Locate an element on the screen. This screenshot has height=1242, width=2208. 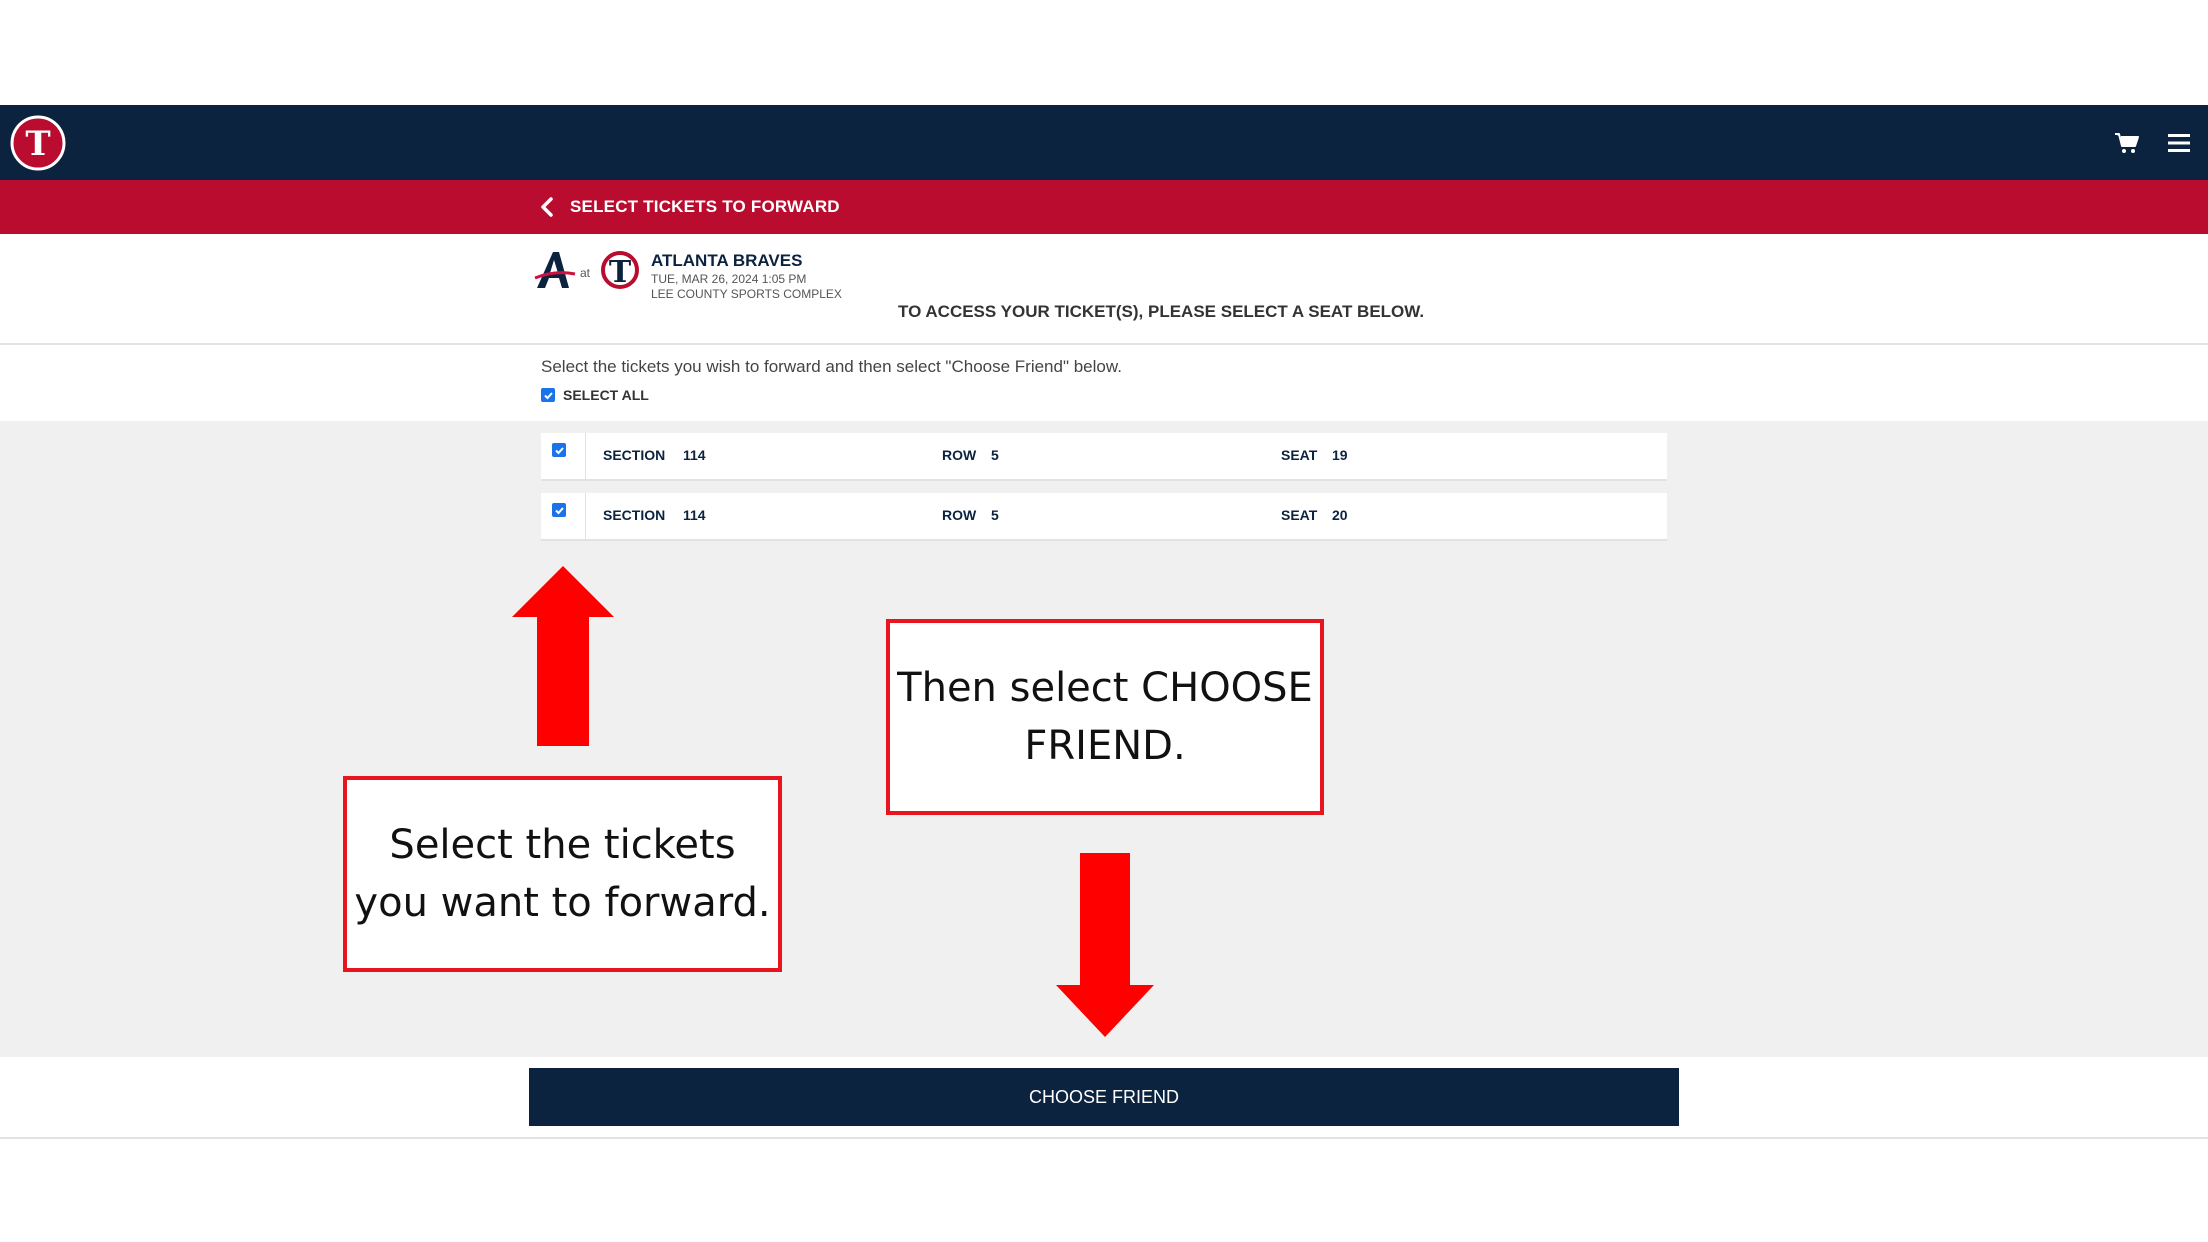
select-all-label: SELECT ALL is located at coordinates (606, 395).